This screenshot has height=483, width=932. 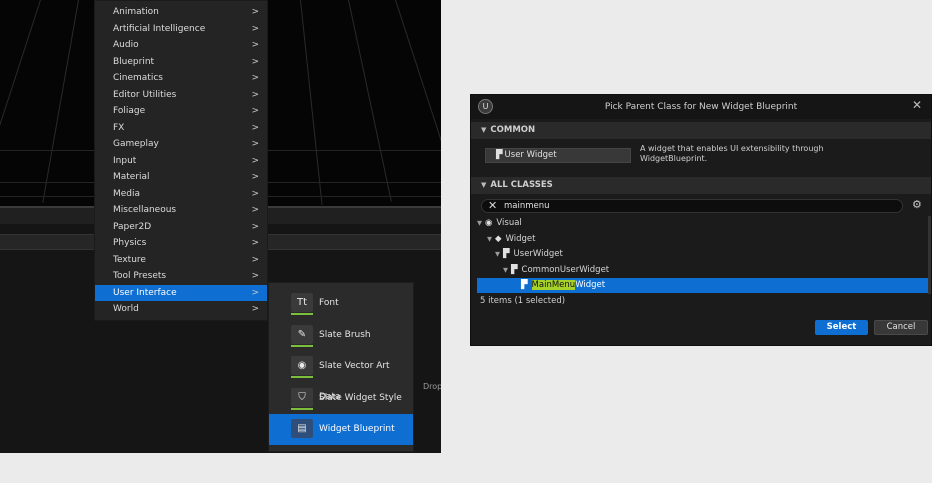 I want to click on section-header-all-classes: ▼ ALL CLASSES, so click(x=701, y=185).